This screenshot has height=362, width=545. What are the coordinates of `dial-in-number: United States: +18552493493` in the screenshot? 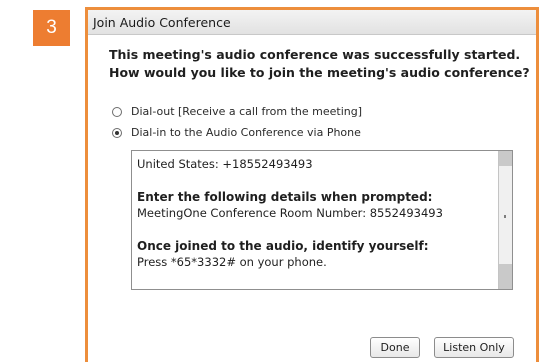 It's located at (225, 164).